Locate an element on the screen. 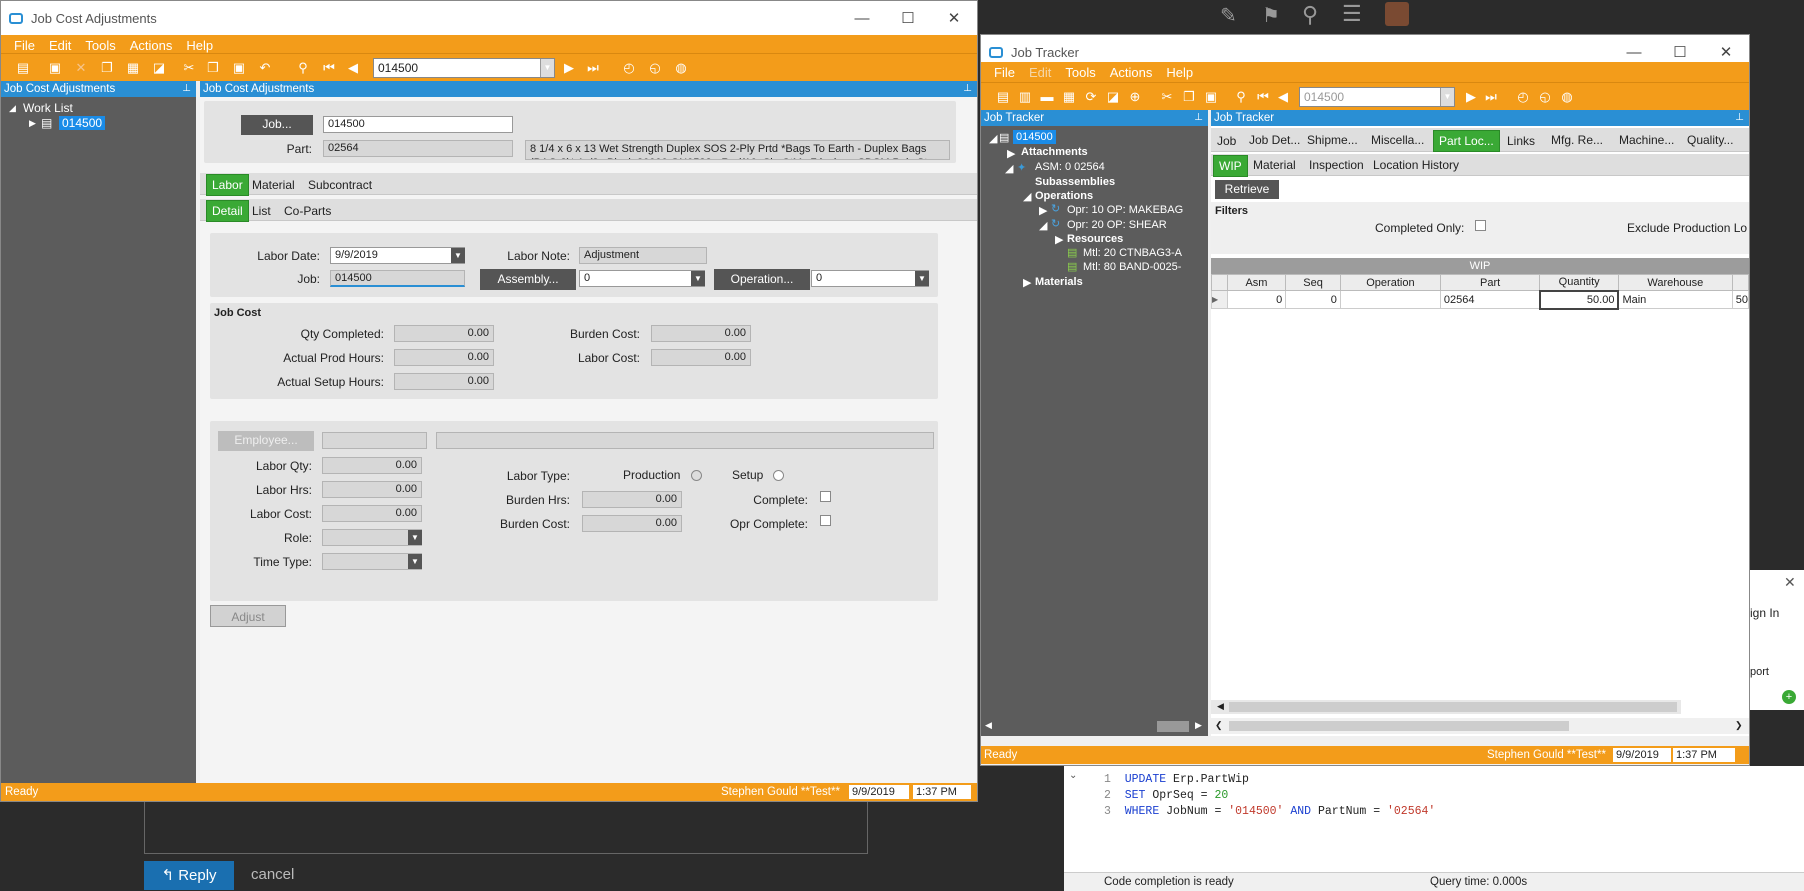 The height and width of the screenshot is (891, 1804). close-button: ✕ is located at coordinates (954, 18).